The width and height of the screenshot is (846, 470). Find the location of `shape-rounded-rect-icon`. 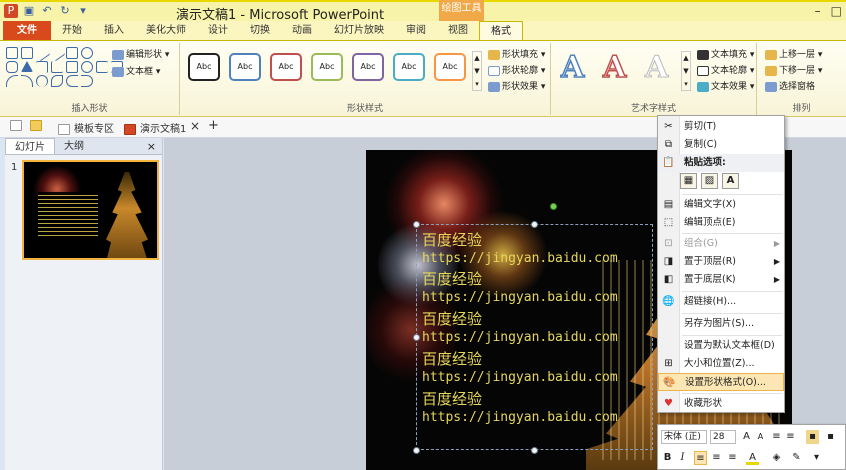

shape-rounded-rect-icon is located at coordinates (12, 67).